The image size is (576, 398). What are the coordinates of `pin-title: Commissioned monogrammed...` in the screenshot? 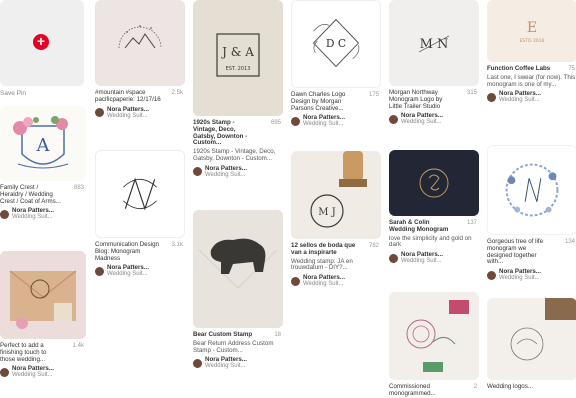 It's located at (422, 390).